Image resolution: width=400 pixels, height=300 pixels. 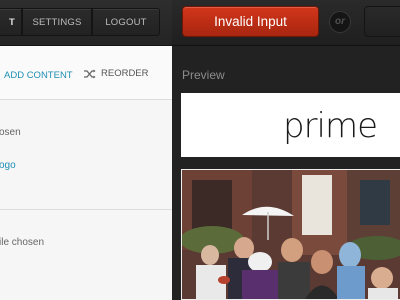 What do you see at coordinates (203, 75) in the screenshot?
I see `preview-heading: Preview` at bounding box center [203, 75].